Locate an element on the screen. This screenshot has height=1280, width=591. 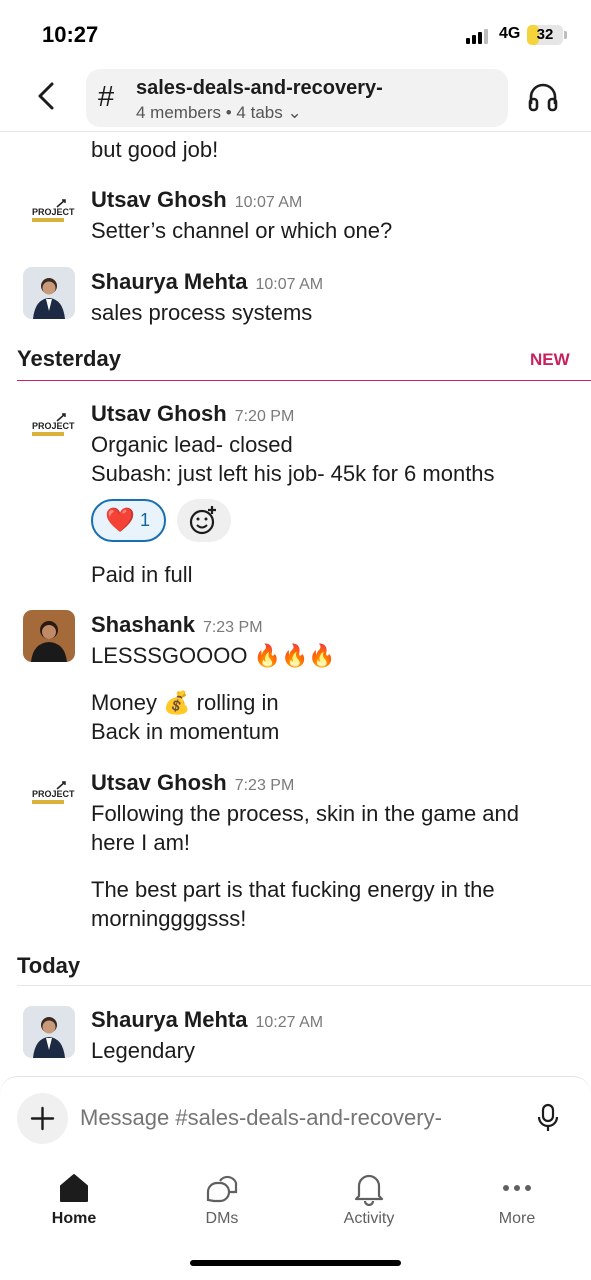
timestamp: 7:20 PM is located at coordinates (264, 416).